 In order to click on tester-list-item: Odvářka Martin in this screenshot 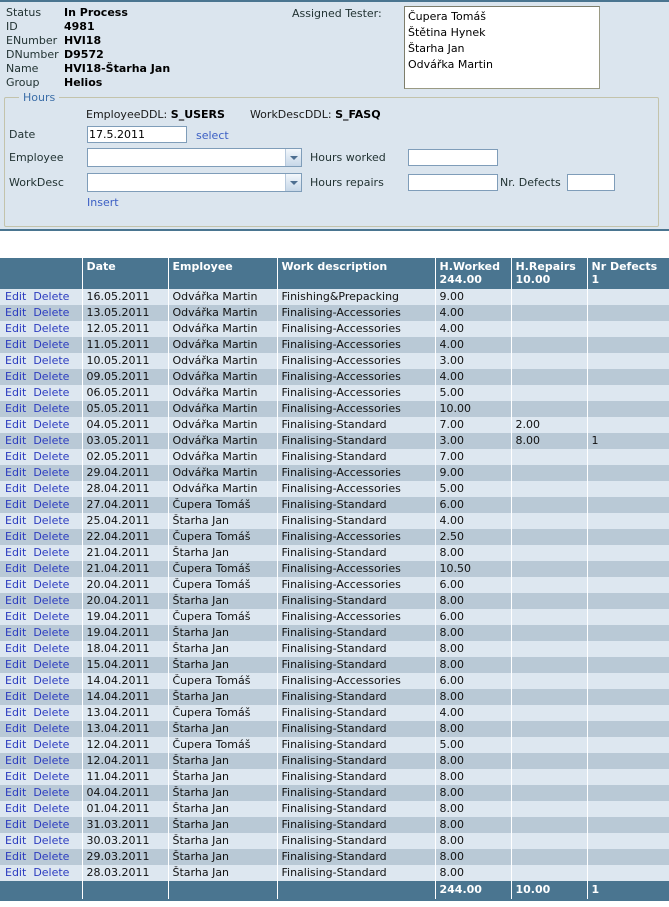, I will do `click(503, 65)`.